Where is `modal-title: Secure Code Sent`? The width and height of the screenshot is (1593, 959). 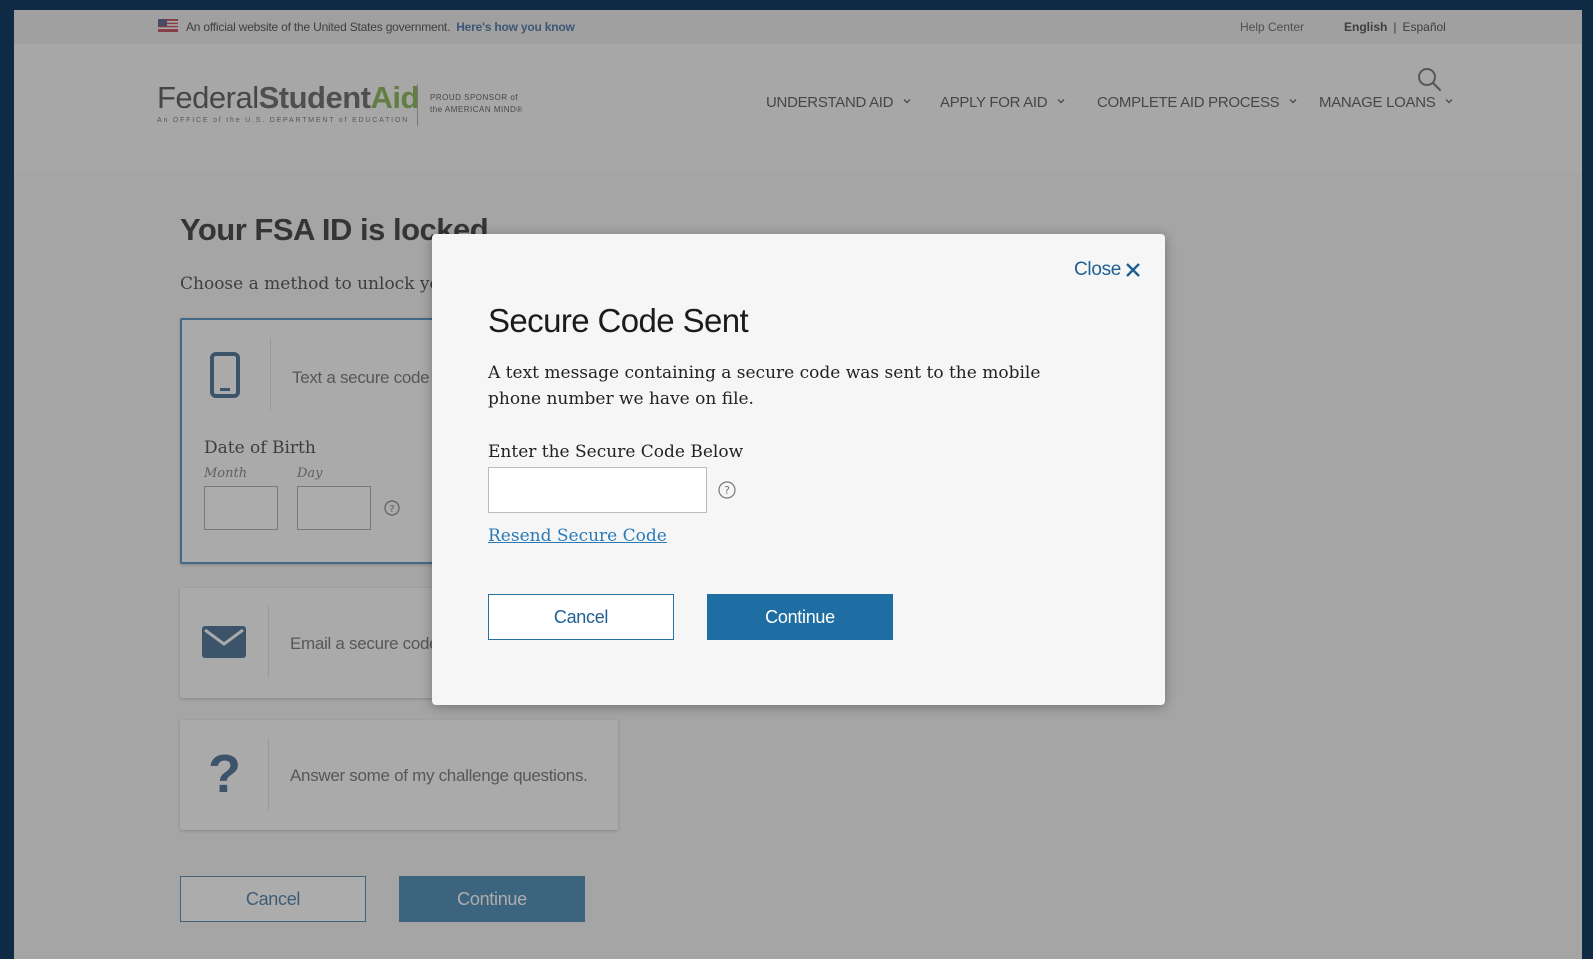
modal-title: Secure Code Sent is located at coordinates (618, 320).